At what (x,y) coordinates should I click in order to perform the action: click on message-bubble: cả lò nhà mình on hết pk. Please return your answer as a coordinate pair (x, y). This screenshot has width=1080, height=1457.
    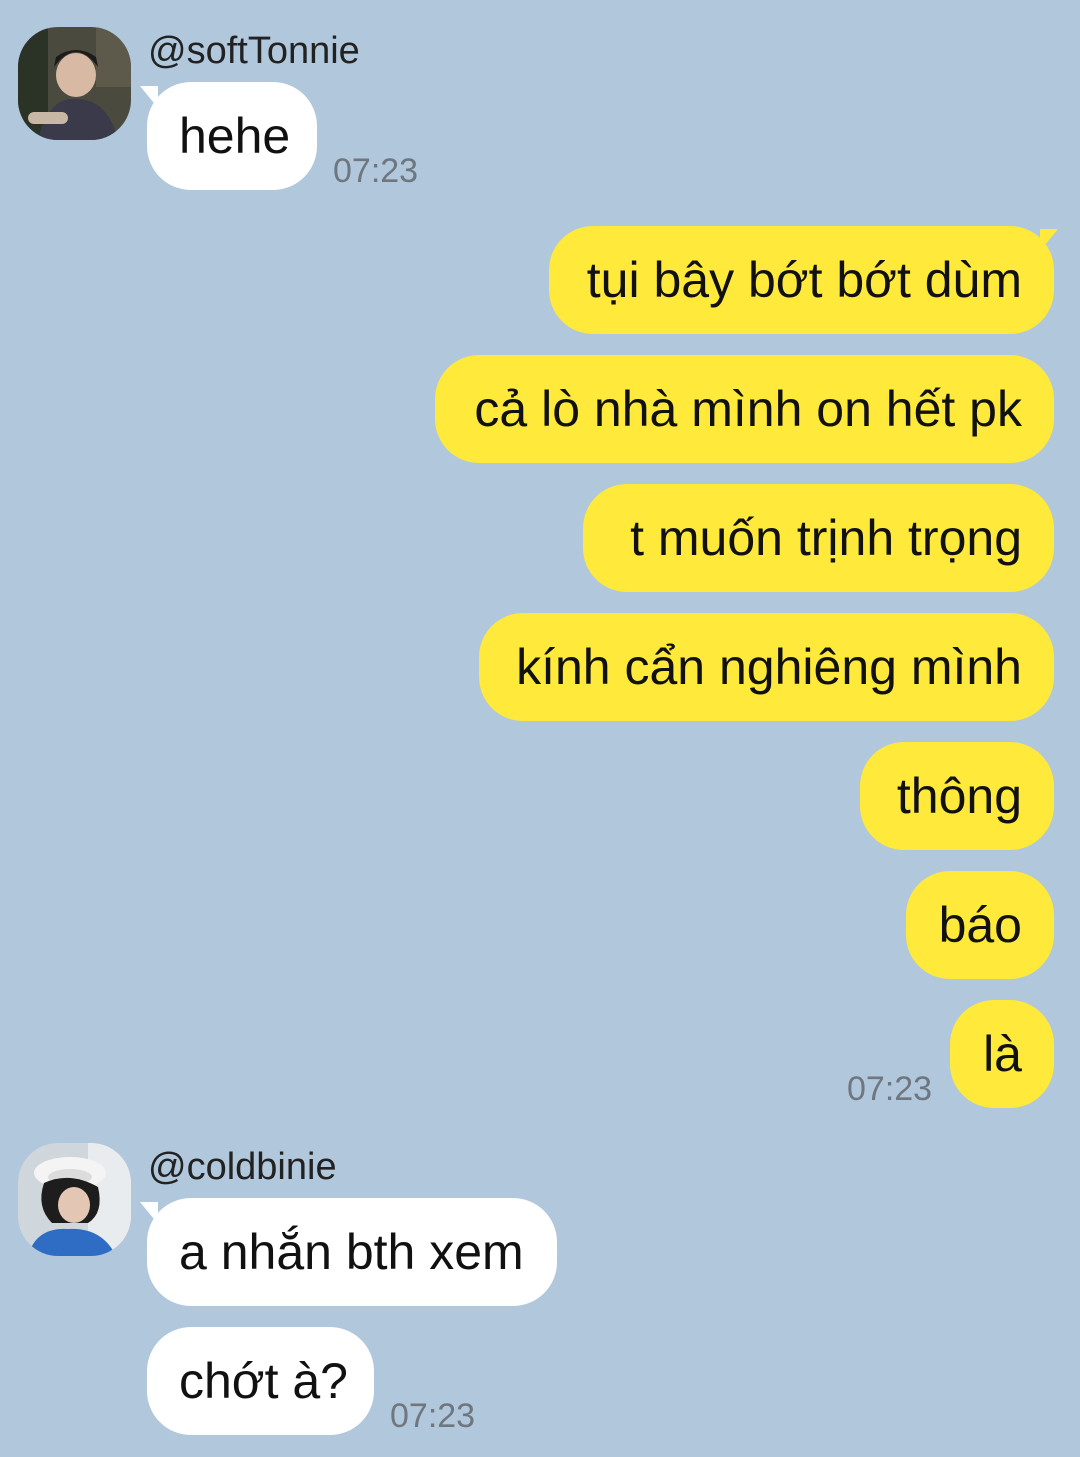
    Looking at the image, I should click on (744, 409).